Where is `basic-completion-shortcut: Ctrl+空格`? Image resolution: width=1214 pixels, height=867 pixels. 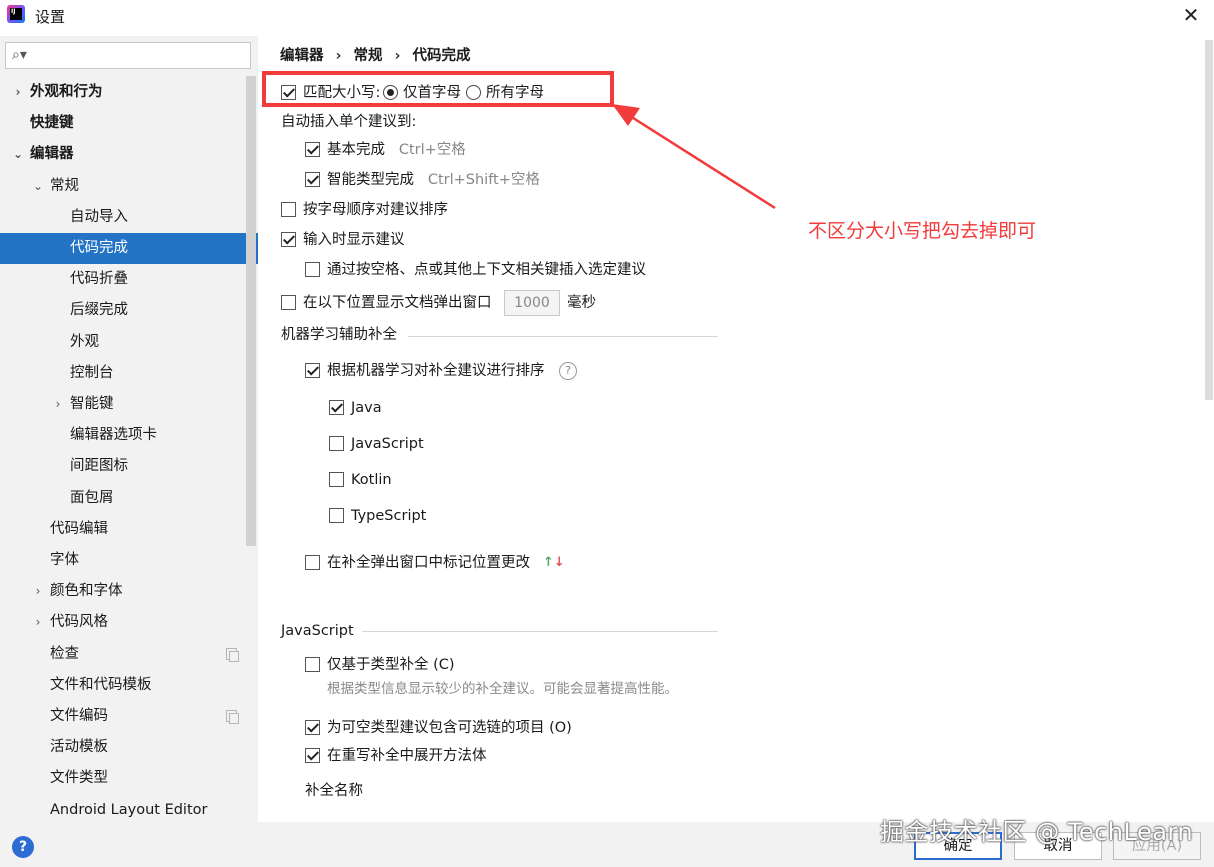
basic-completion-shortcut: Ctrl+空格 is located at coordinates (432, 150).